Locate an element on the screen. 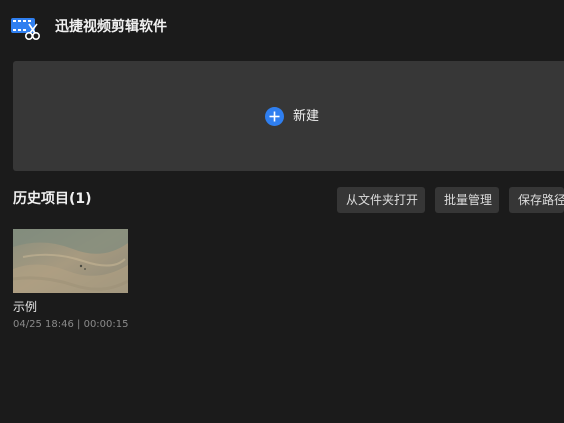  project-duration: 00:00:15 is located at coordinates (106, 324).